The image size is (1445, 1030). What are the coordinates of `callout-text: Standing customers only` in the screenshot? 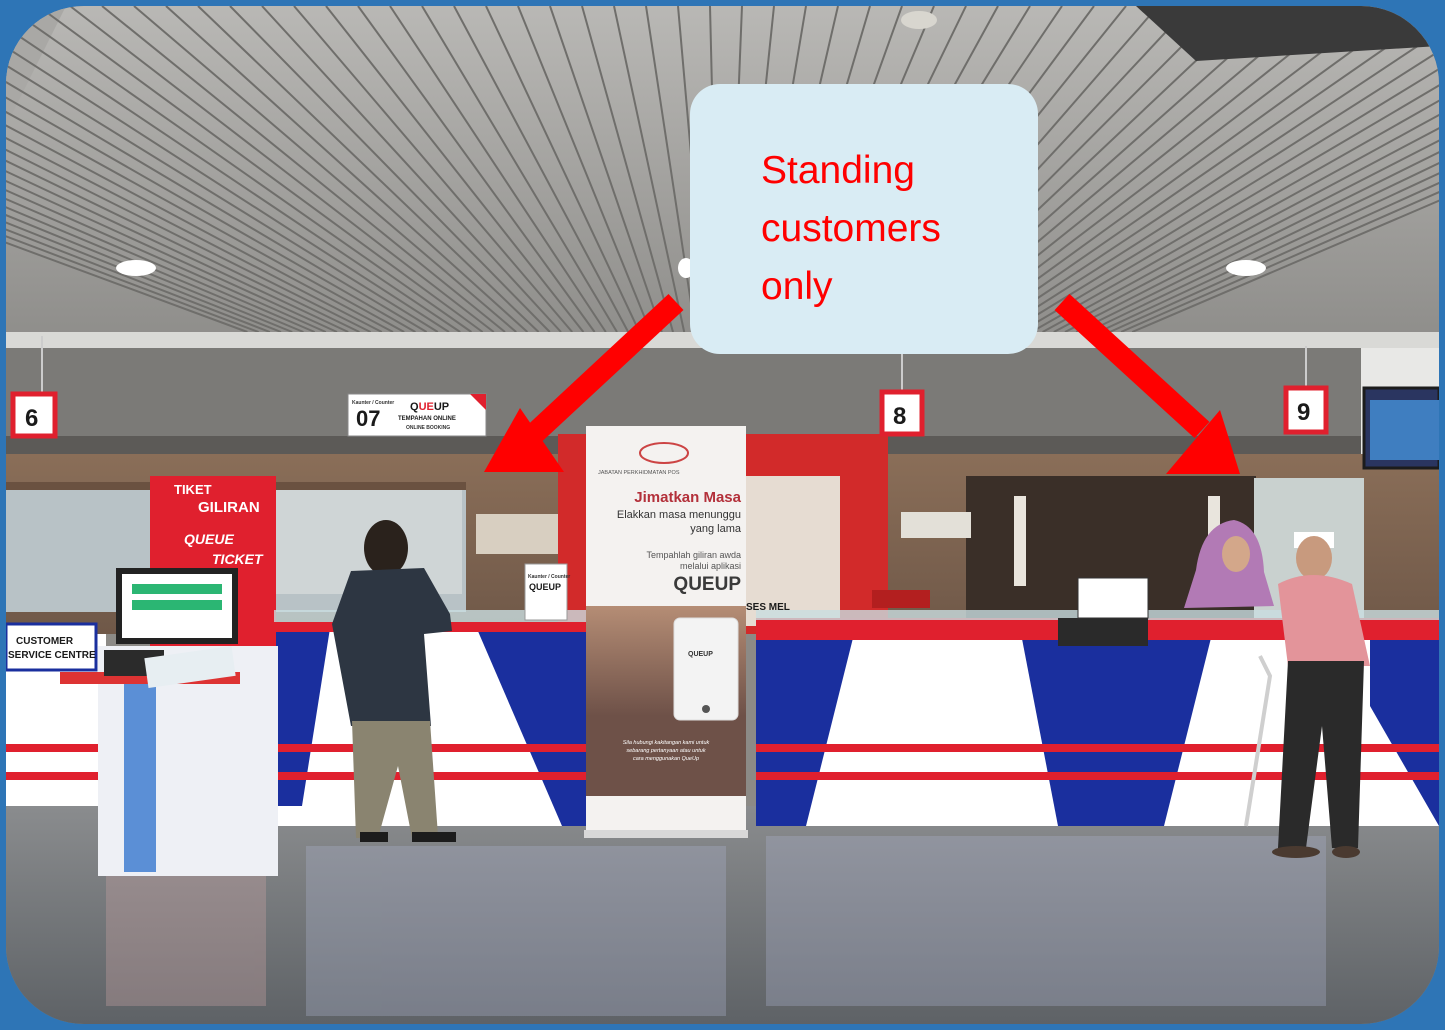 It's located at (851, 228).